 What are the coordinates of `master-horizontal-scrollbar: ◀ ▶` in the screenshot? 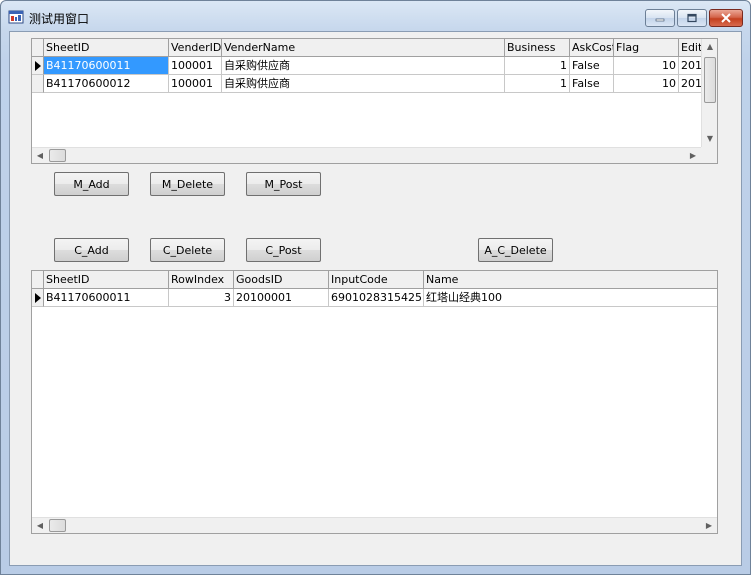 It's located at (366, 155).